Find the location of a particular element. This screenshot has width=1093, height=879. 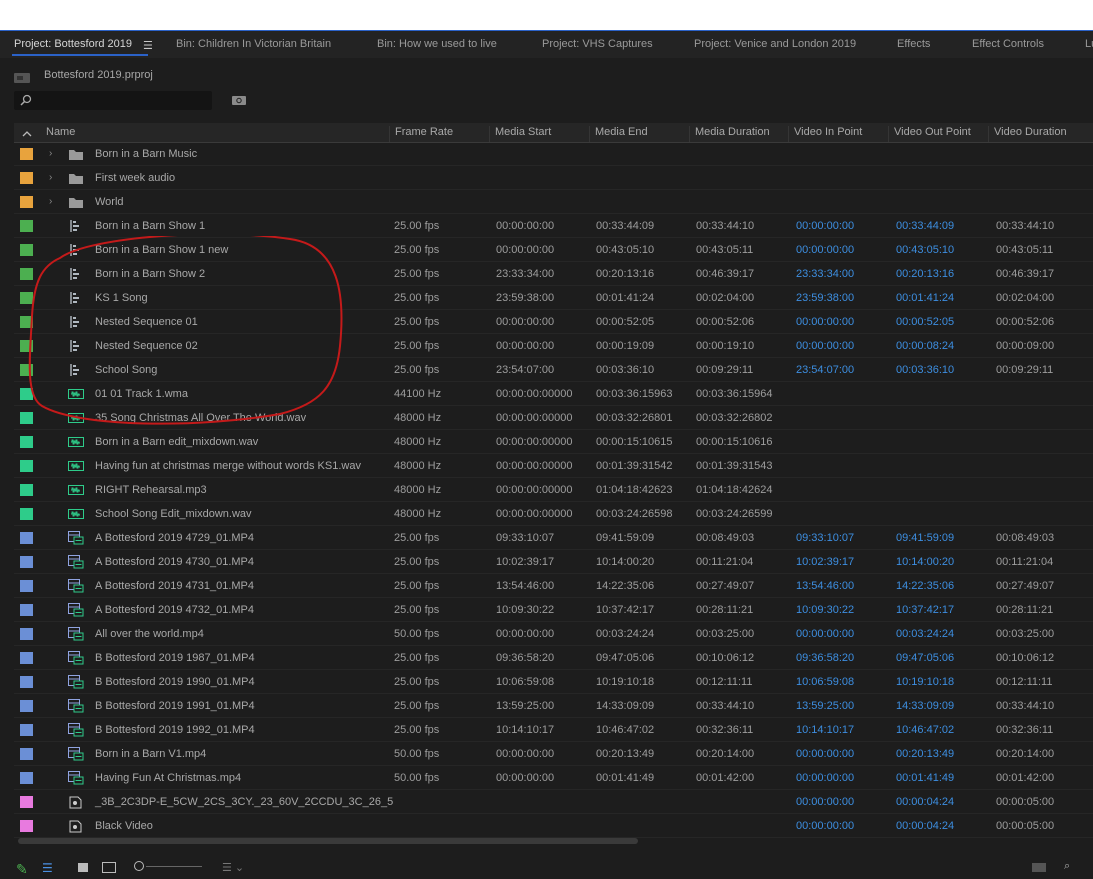

item-name: School Song Edit_mixdown.wav is located at coordinates (173, 514).